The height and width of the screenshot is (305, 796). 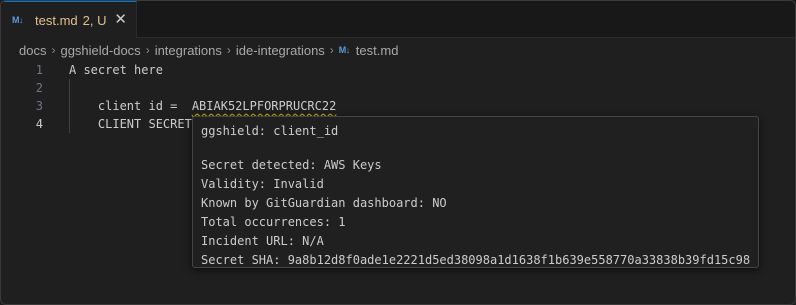 I want to click on breadcrumb-item-file: test.md, so click(x=377, y=50).